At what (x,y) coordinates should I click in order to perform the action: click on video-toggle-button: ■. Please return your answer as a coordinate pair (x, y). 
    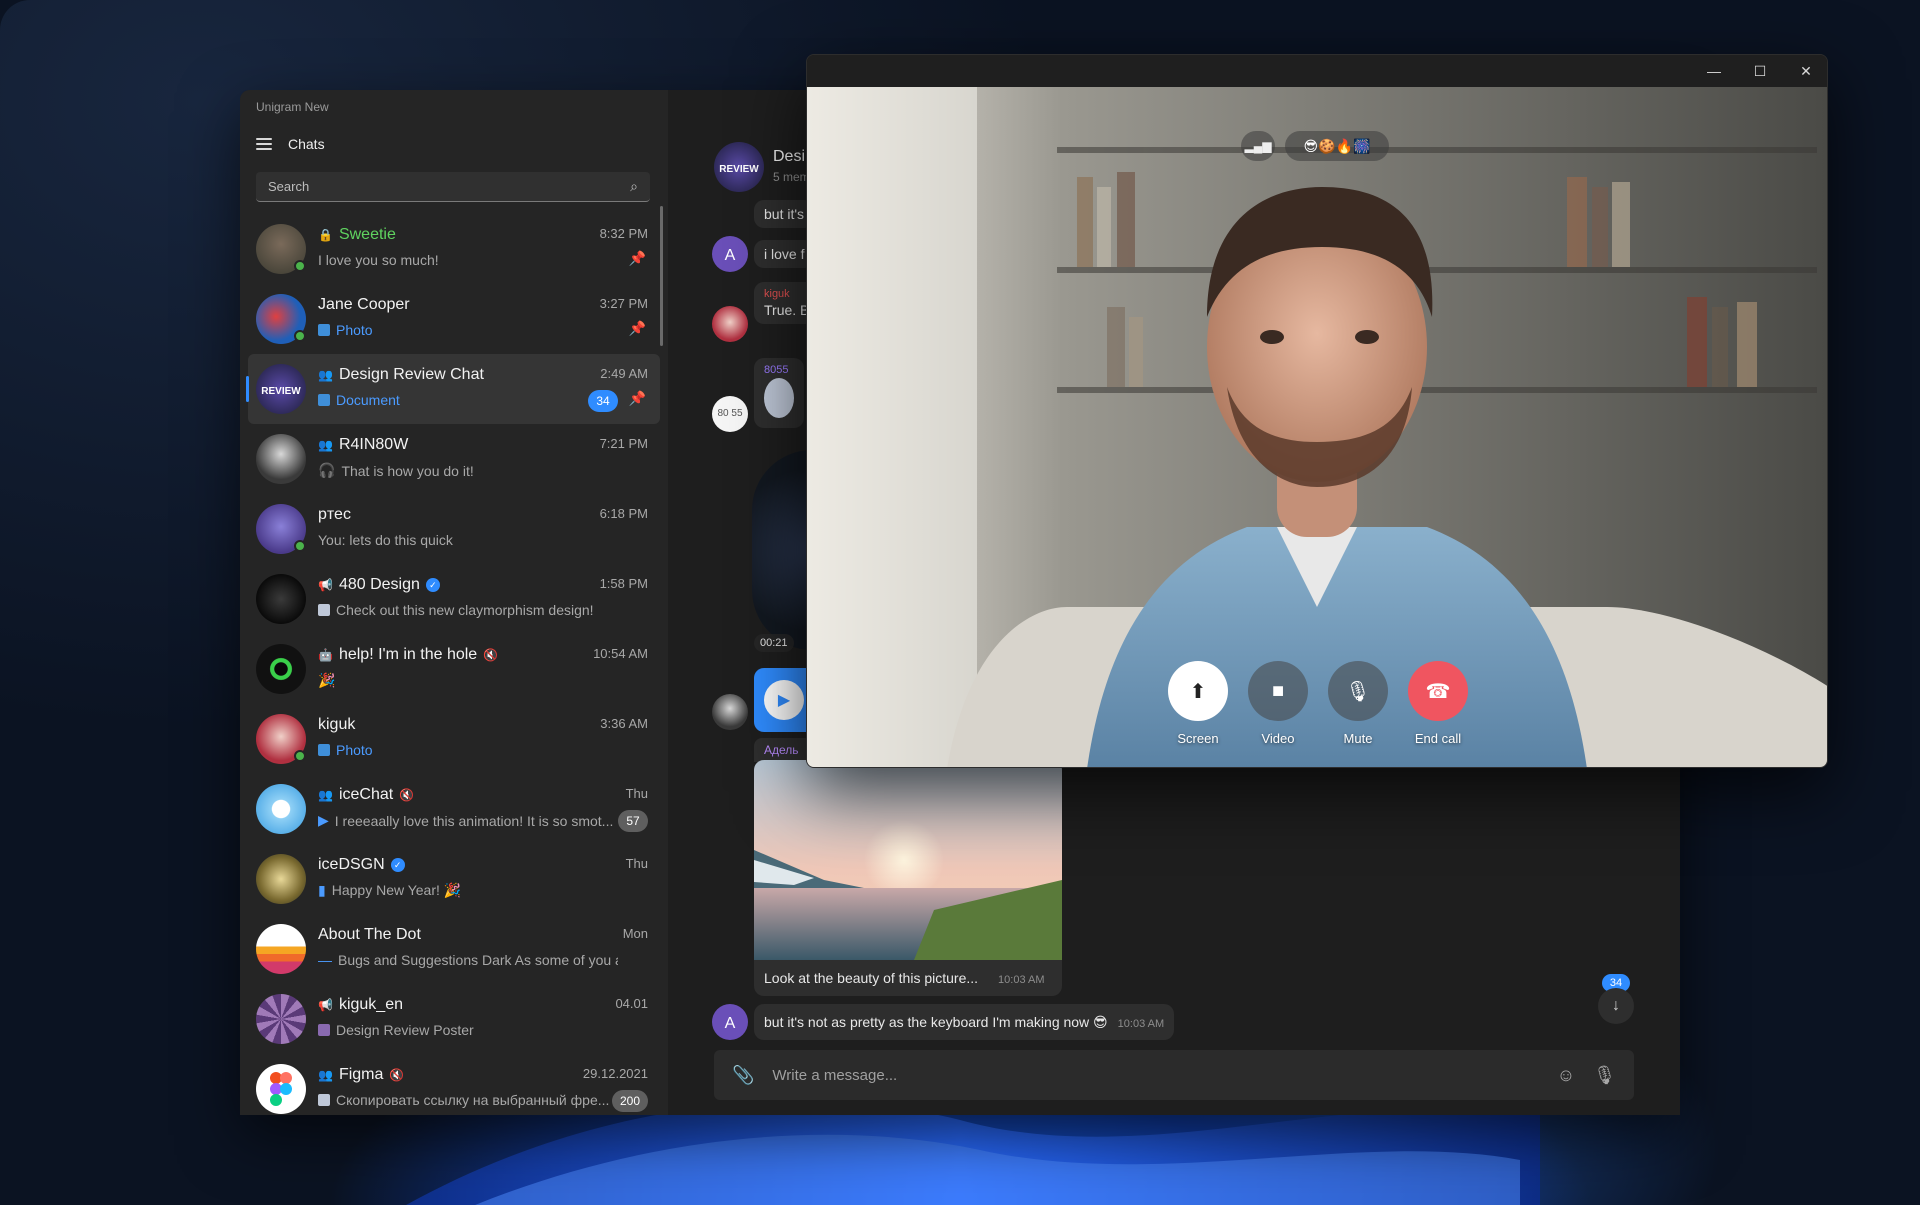
    Looking at the image, I should click on (1278, 691).